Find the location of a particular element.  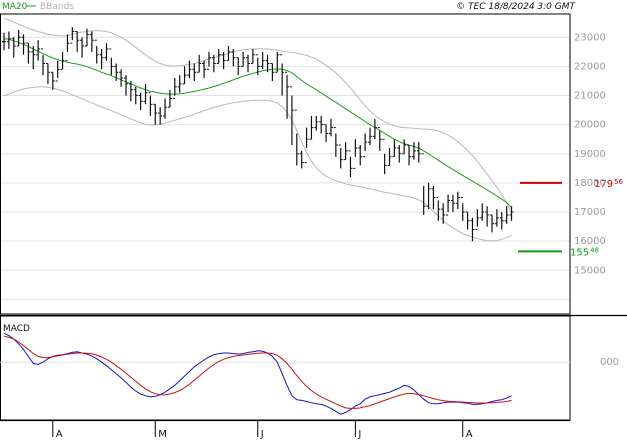

legend-bbands: BBands is located at coordinates (57, 7).